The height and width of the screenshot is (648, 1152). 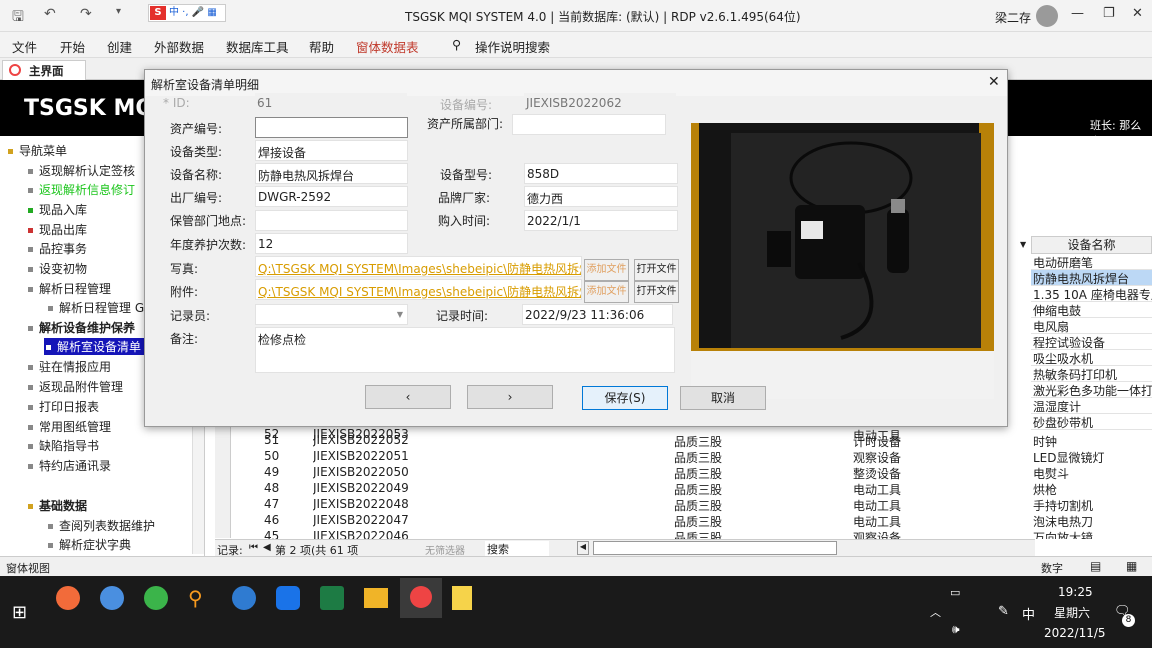 I want to click on nav-item: 特约店通讯录, so click(x=69, y=465).